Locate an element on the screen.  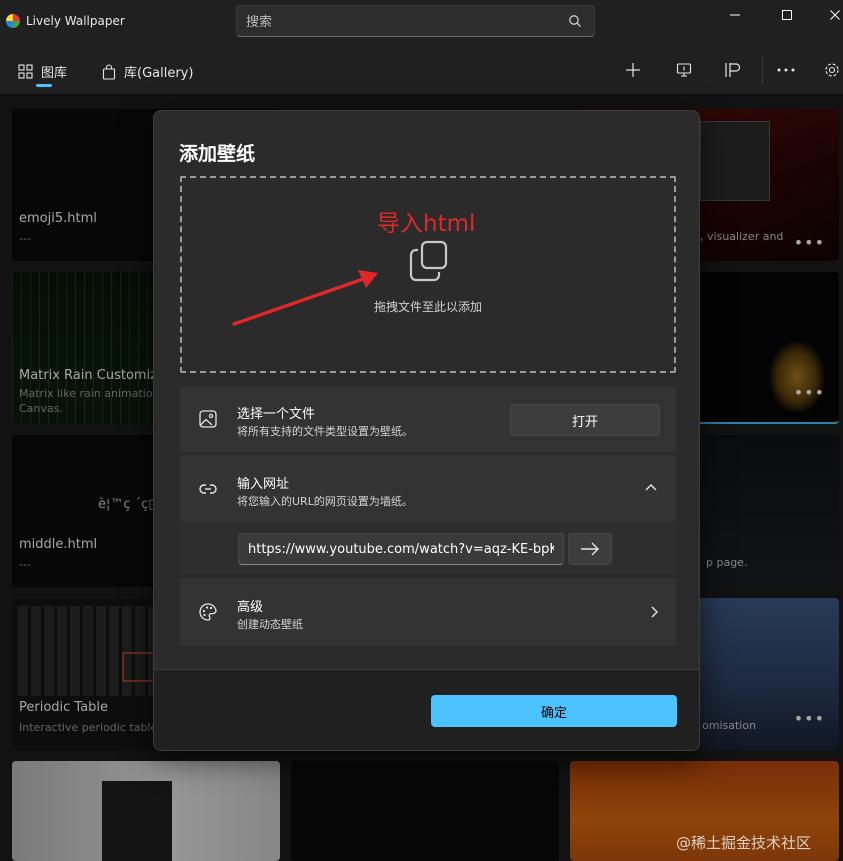
close-icon is located at coordinates (835, 15).